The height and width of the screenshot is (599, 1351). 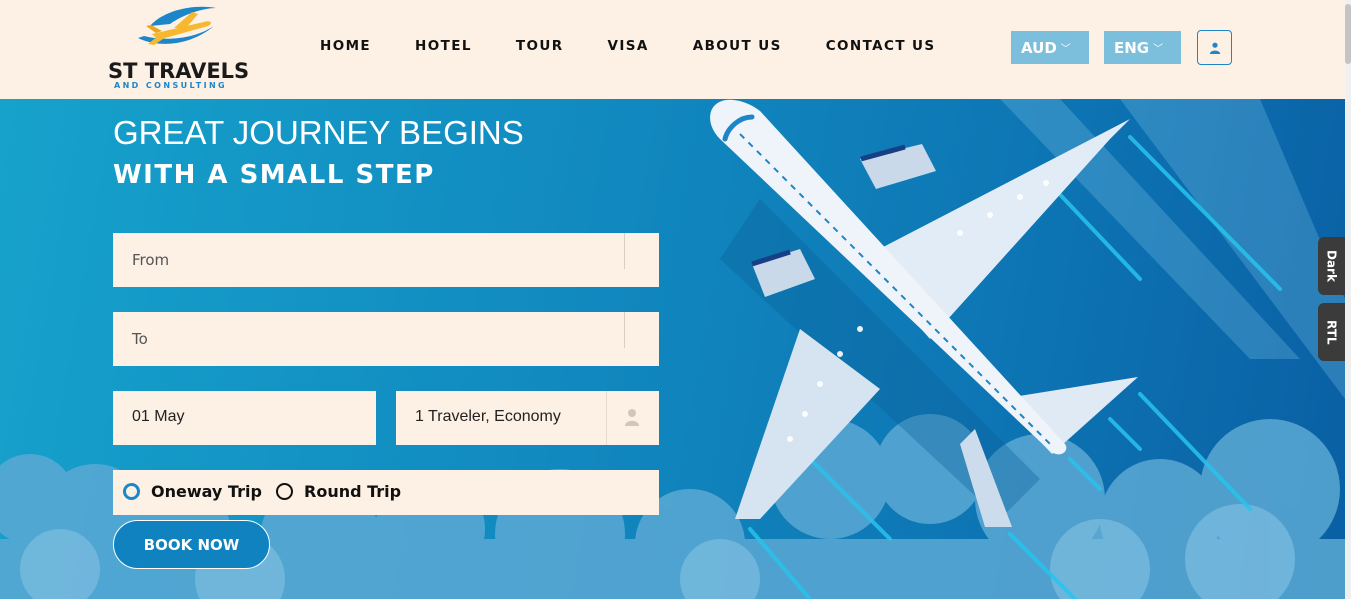 What do you see at coordinates (881, 46) in the screenshot?
I see `nav-contact-us: CONTACT US` at bounding box center [881, 46].